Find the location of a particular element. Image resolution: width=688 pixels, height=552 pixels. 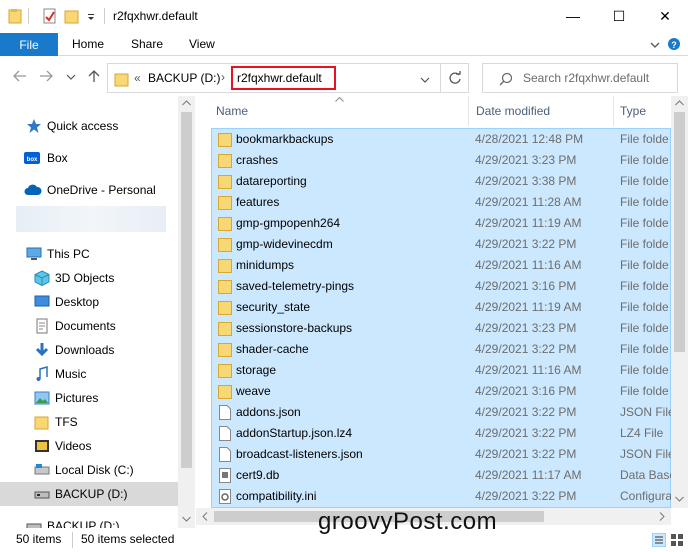

nav-scrollbar is located at coordinates (186, 312).